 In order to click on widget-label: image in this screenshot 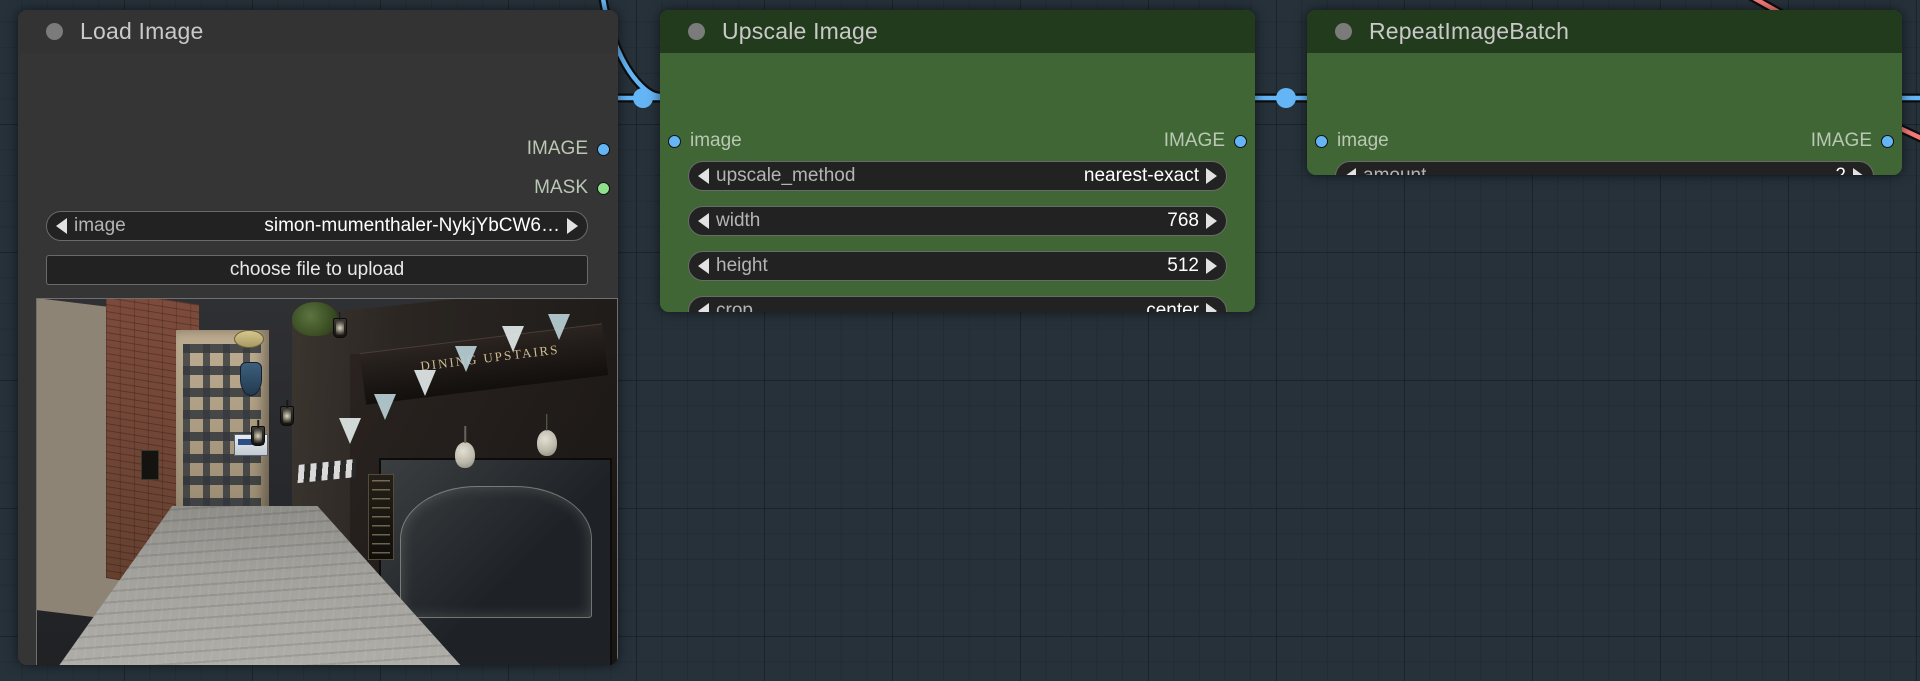, I will do `click(100, 225)`.